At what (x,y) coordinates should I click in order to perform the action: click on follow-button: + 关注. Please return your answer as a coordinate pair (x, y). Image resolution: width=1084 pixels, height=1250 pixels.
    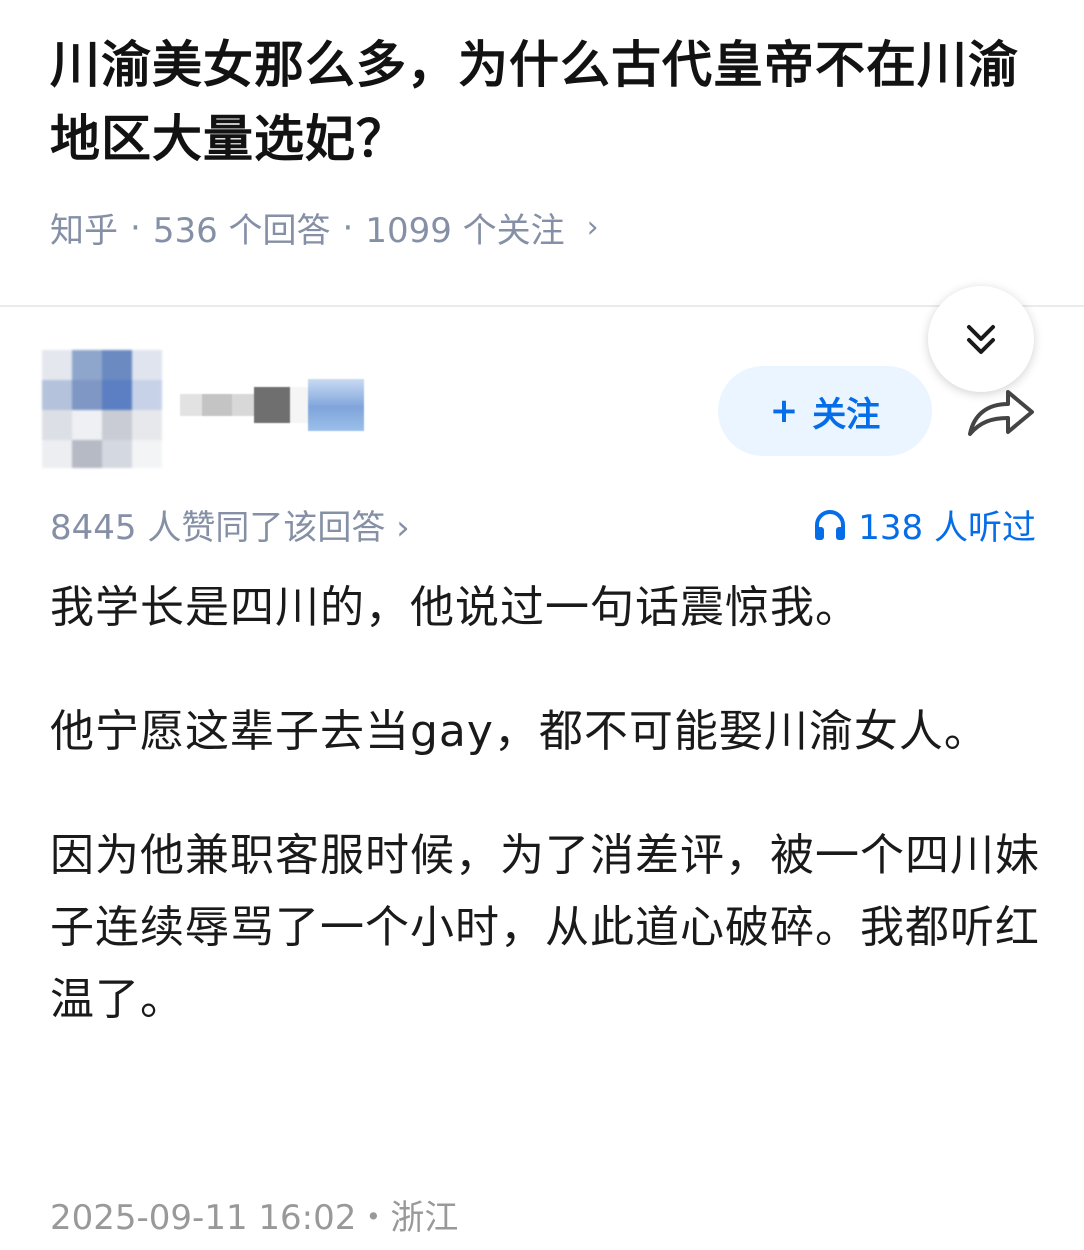
    Looking at the image, I should click on (825, 411).